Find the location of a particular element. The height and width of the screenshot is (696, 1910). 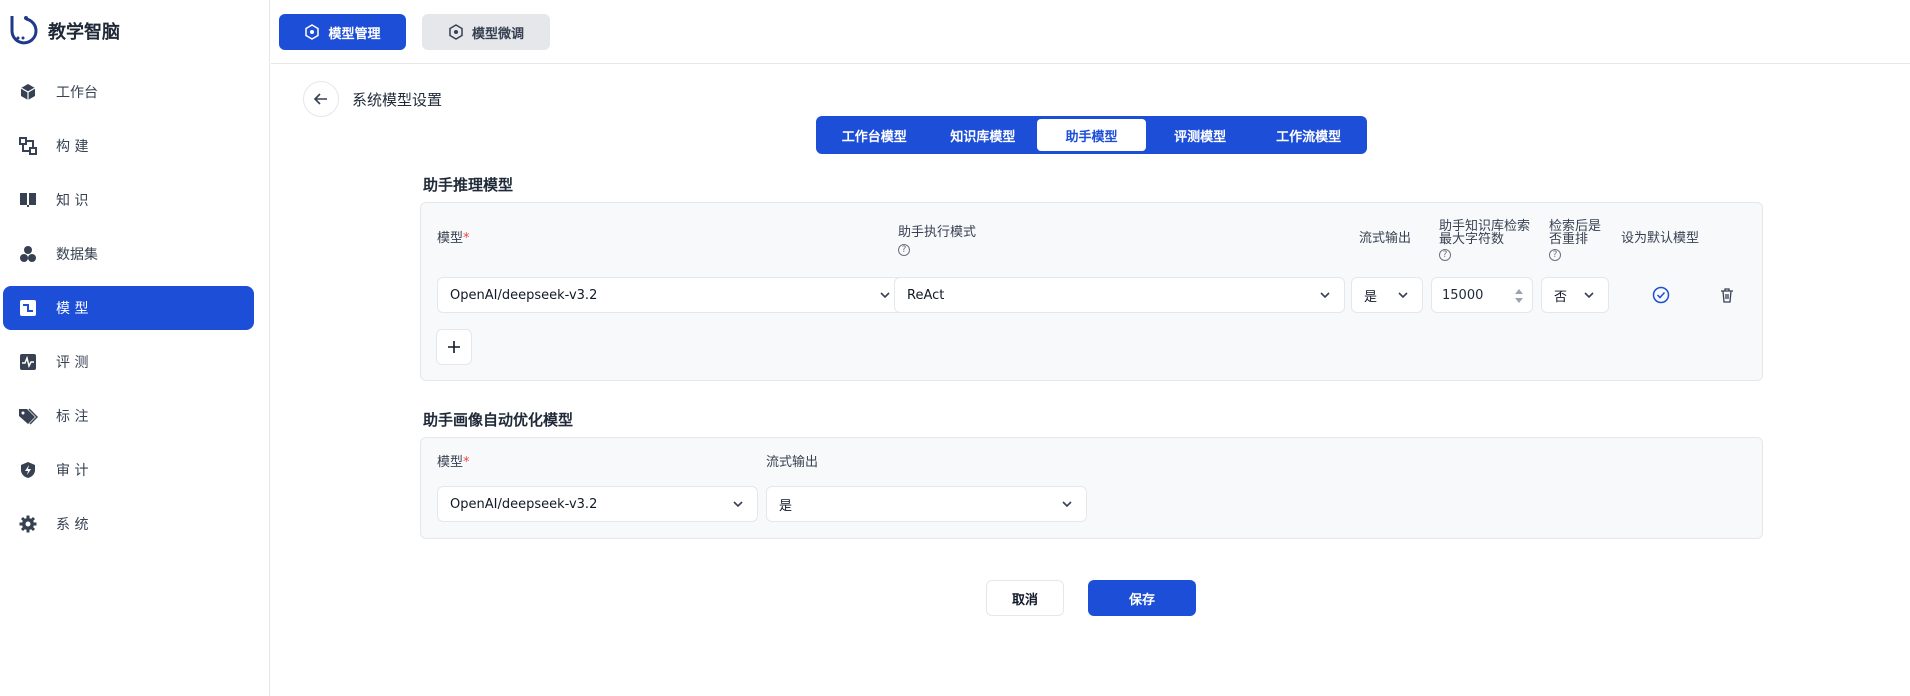

tab-assistant-model: 助手模型 is located at coordinates (1091, 135).